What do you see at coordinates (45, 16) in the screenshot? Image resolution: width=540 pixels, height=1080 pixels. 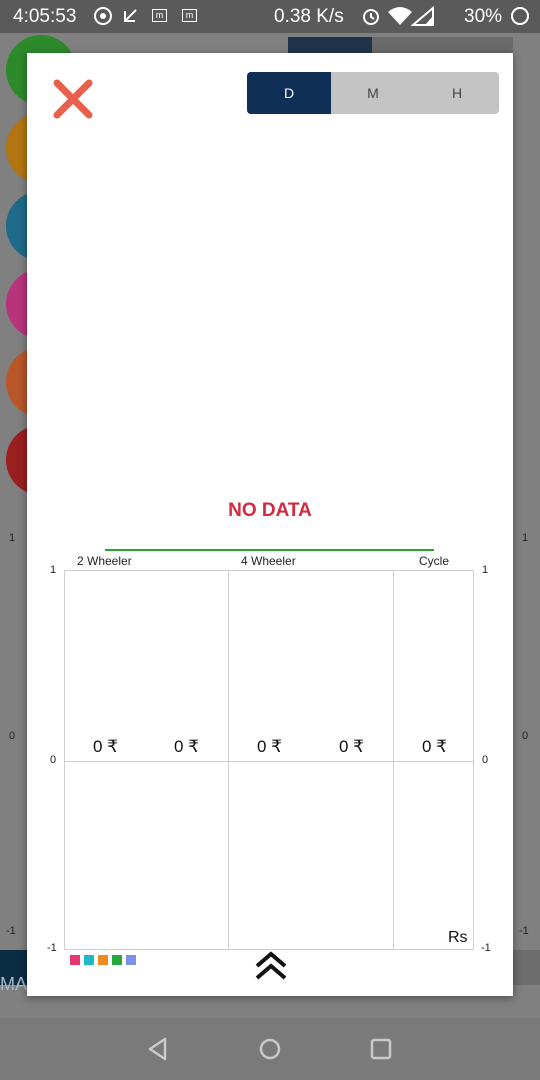 I see `status-time: 4:05:53` at bounding box center [45, 16].